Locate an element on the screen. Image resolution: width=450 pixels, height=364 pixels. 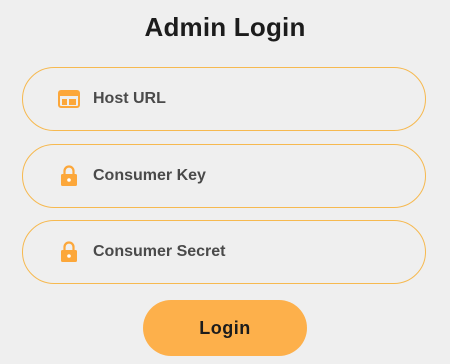
login-button: Login is located at coordinates (225, 328).